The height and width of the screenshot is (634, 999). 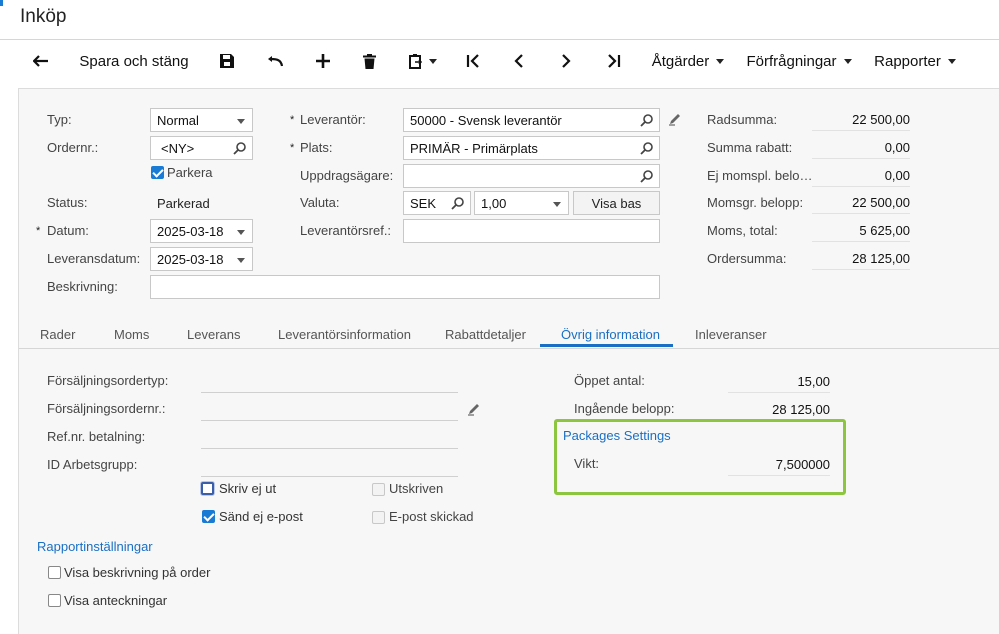 What do you see at coordinates (131, 334) in the screenshot?
I see `tab-tax: Moms` at bounding box center [131, 334].